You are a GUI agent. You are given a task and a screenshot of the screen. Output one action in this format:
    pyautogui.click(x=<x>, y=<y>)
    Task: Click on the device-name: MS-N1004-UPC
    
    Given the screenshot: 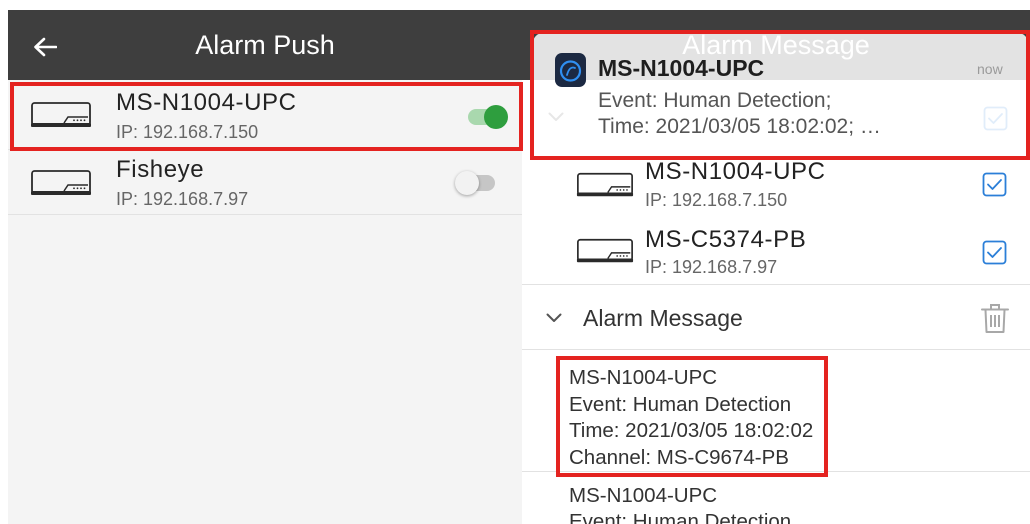 What is the action you would take?
    pyautogui.click(x=735, y=171)
    